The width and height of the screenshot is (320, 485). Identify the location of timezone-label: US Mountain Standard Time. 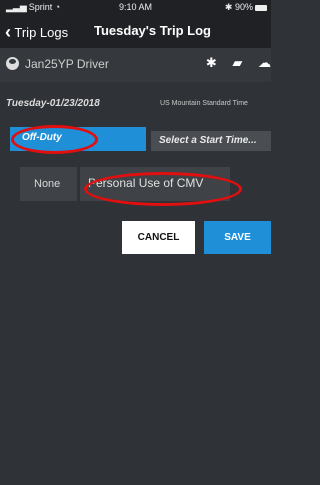
(204, 103).